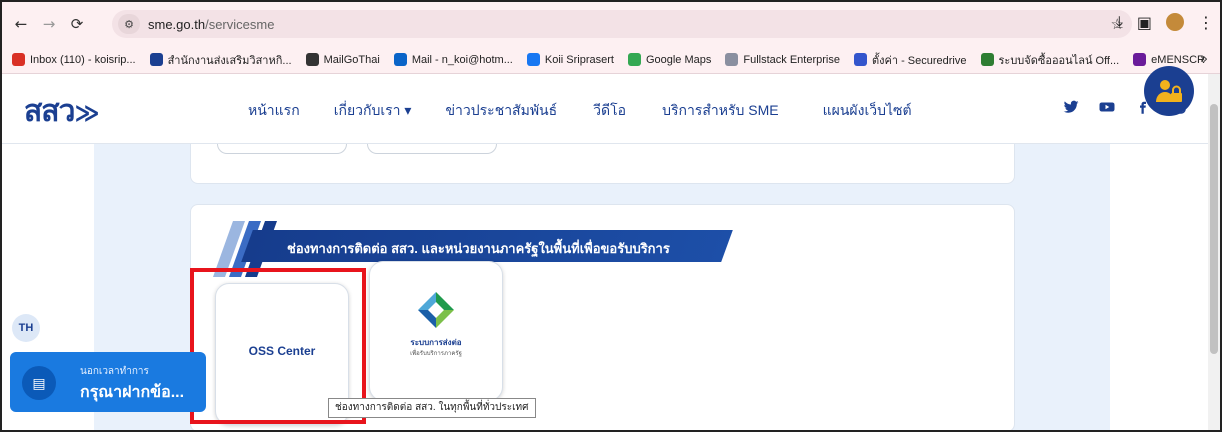  I want to click on url-path: /servicesme, so click(240, 24).